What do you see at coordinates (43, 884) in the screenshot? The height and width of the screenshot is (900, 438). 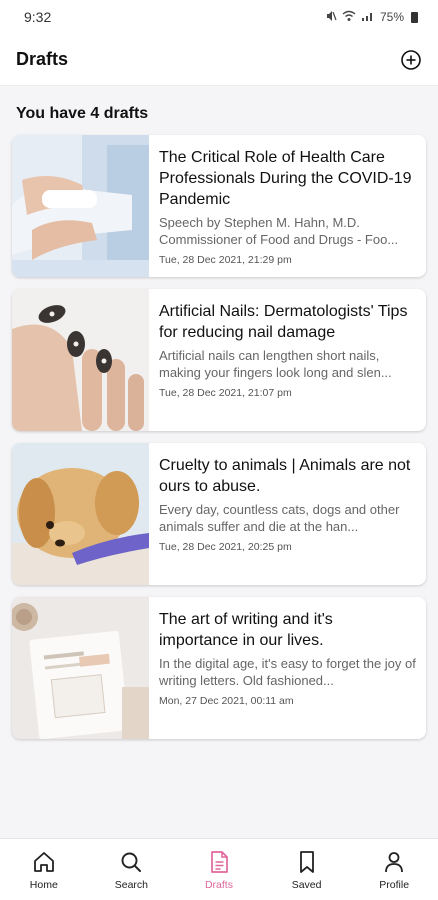 I see `nav-home-label: Home` at bounding box center [43, 884].